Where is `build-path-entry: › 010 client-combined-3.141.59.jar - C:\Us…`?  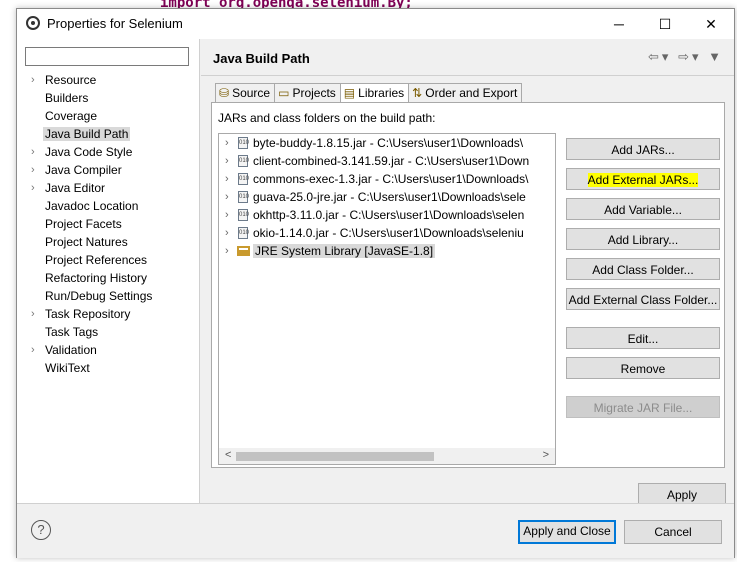
build-path-entry: › 010 client-combined-3.141.59.jar - C:\Us… is located at coordinates (387, 161).